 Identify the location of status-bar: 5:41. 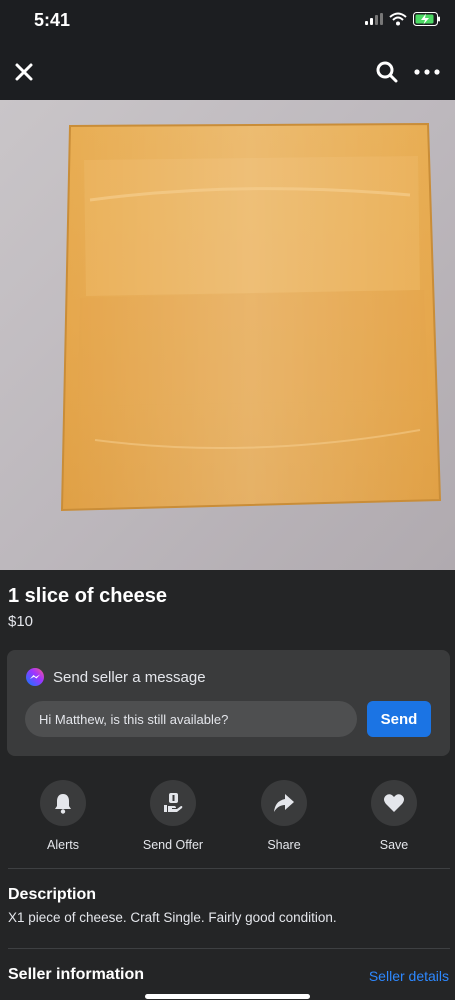
(227, 22).